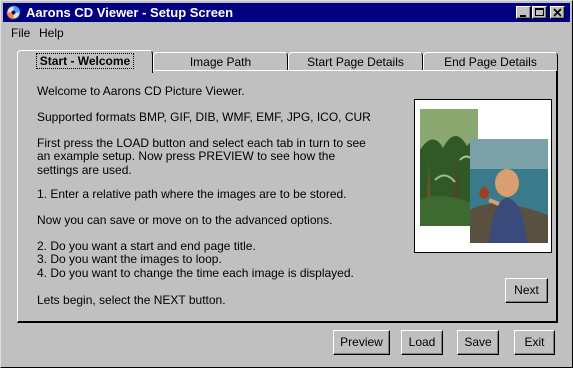 This screenshot has height=368, width=573. I want to click on exit-button: Exit, so click(534, 342).